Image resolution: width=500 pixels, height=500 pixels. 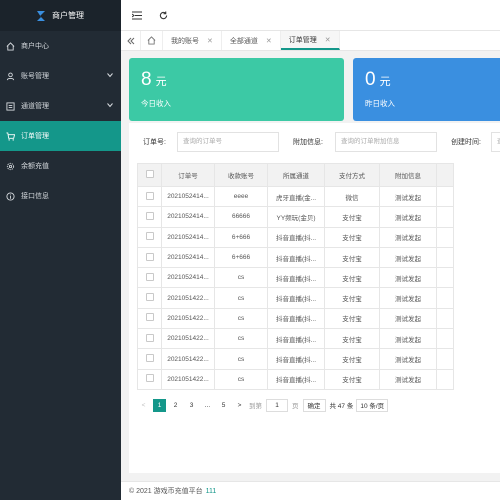 I want to click on sidebar-item-merchant-center: 商户中心, so click(x=60, y=46).